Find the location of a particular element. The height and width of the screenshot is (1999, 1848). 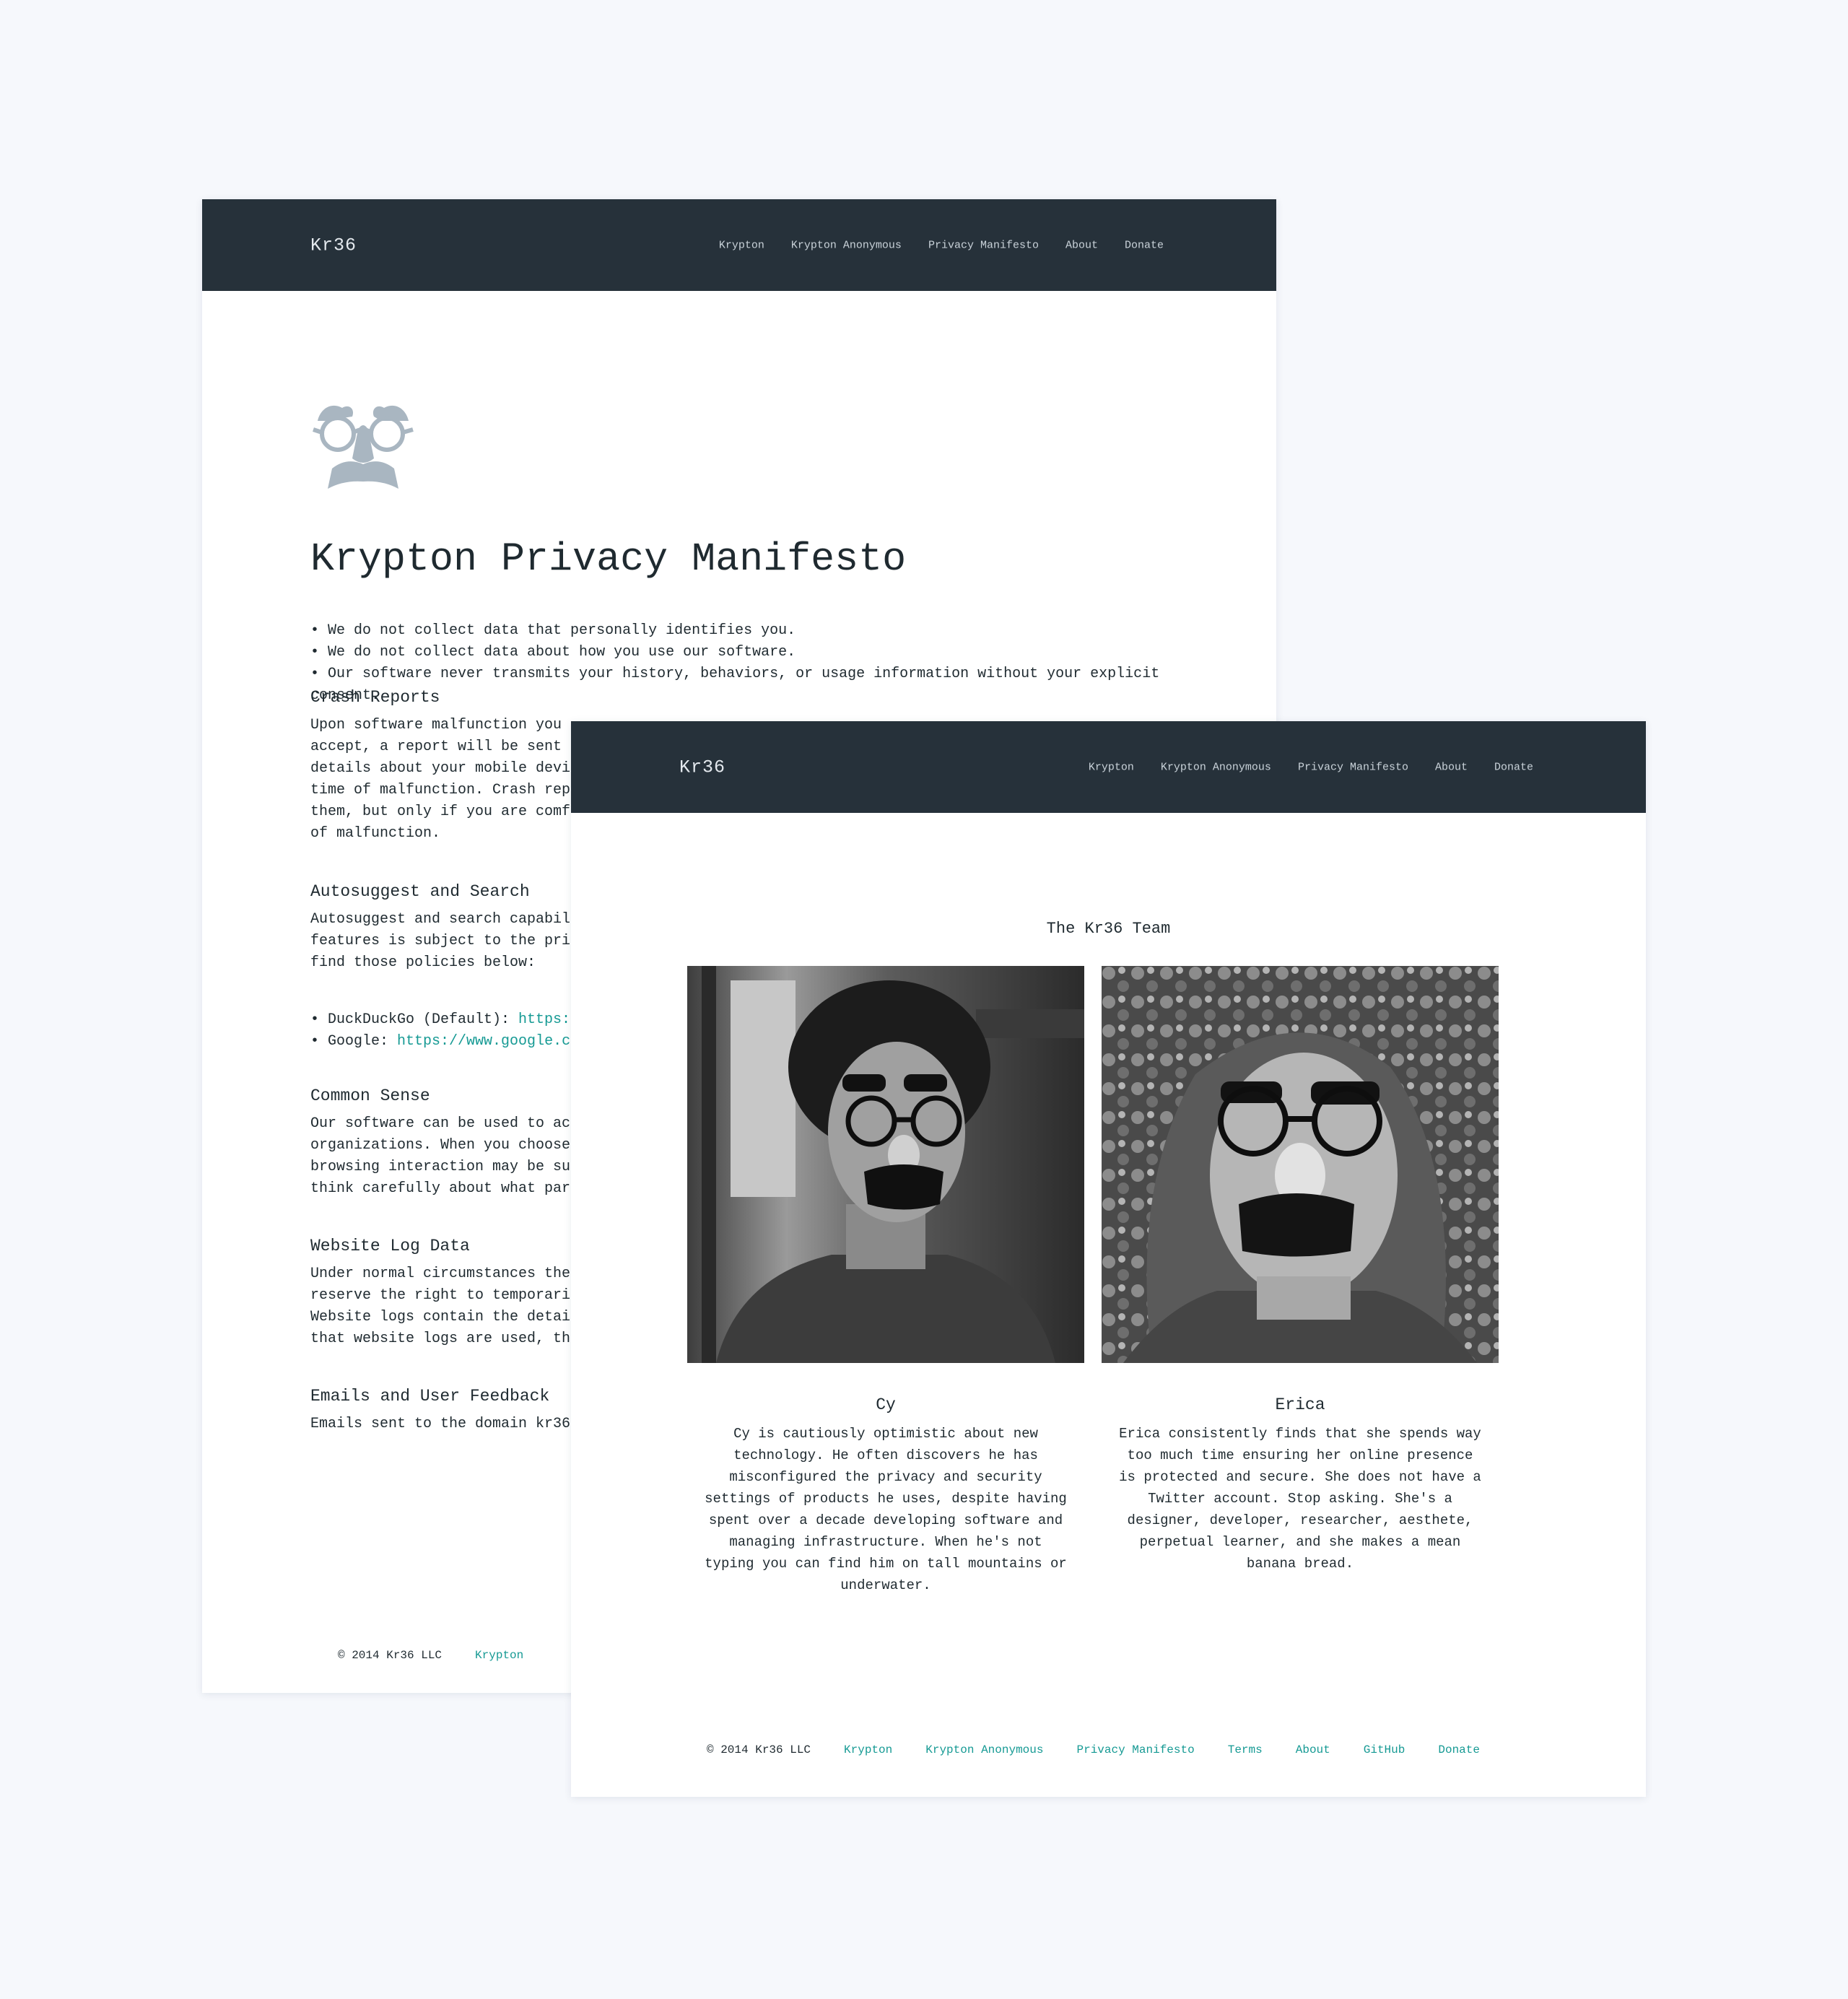

footer: © 2014 Kr36 LLC Krypton is located at coordinates (431, 1655).